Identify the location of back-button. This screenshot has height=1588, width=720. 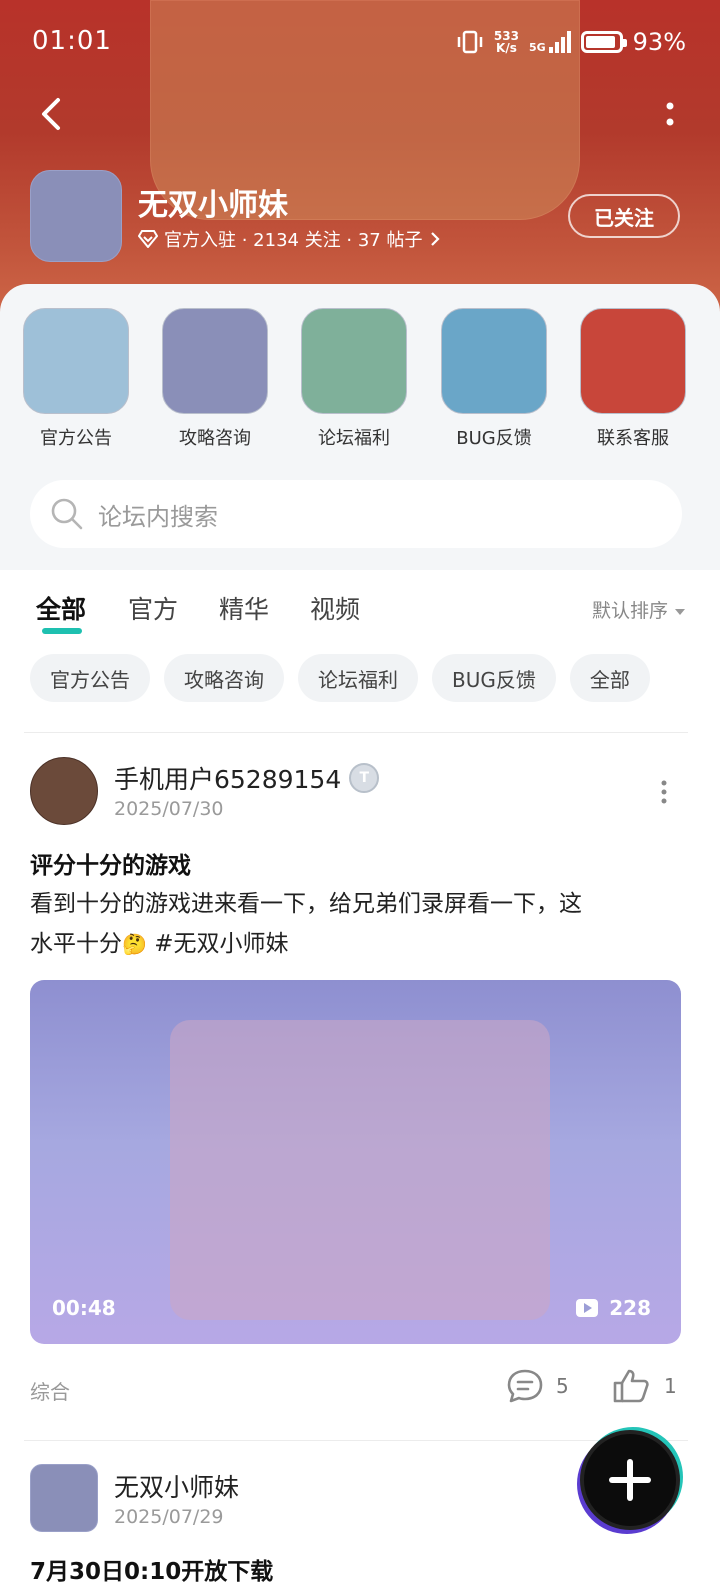
(52, 114).